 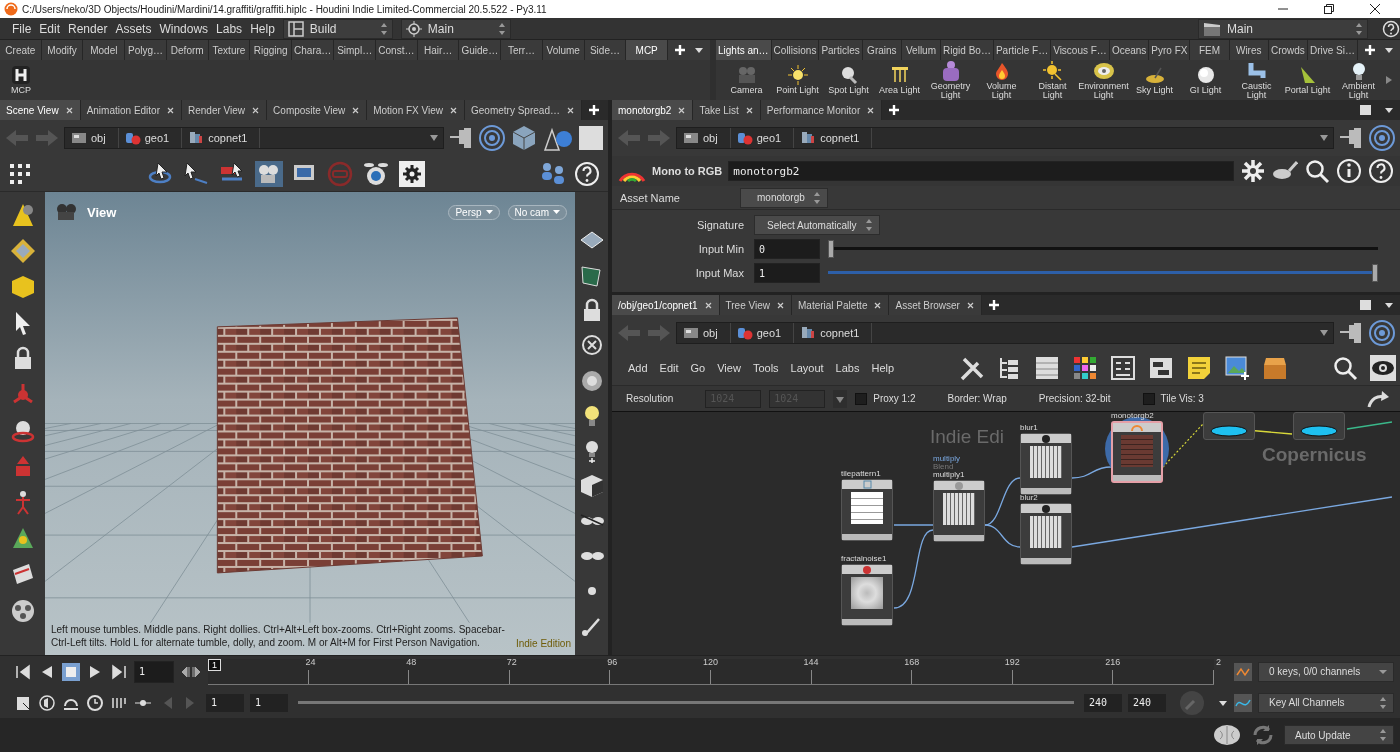 What do you see at coordinates (317, 110) in the screenshot?
I see `pane-tab: Composite View` at bounding box center [317, 110].